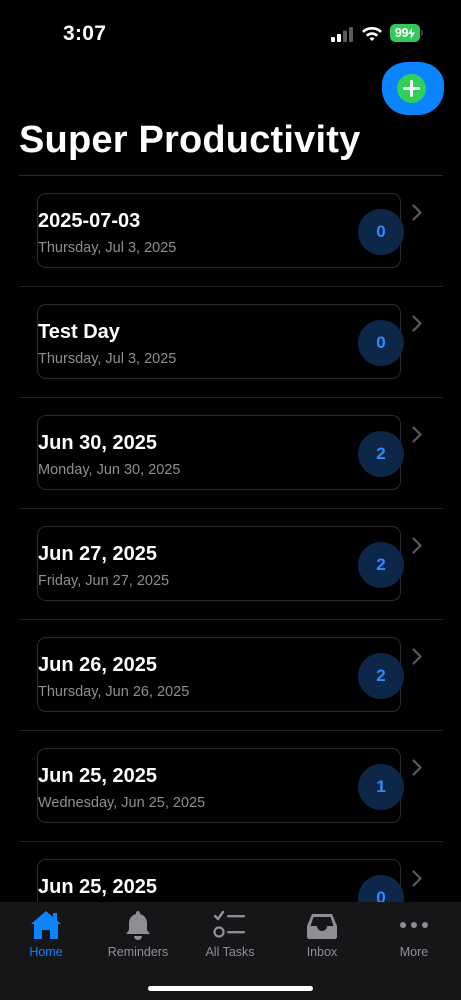 The width and height of the screenshot is (461, 1000). I want to click on day-row: Jun 27, 2025 Friday, Jun 27, 2025 2, so click(231, 564).